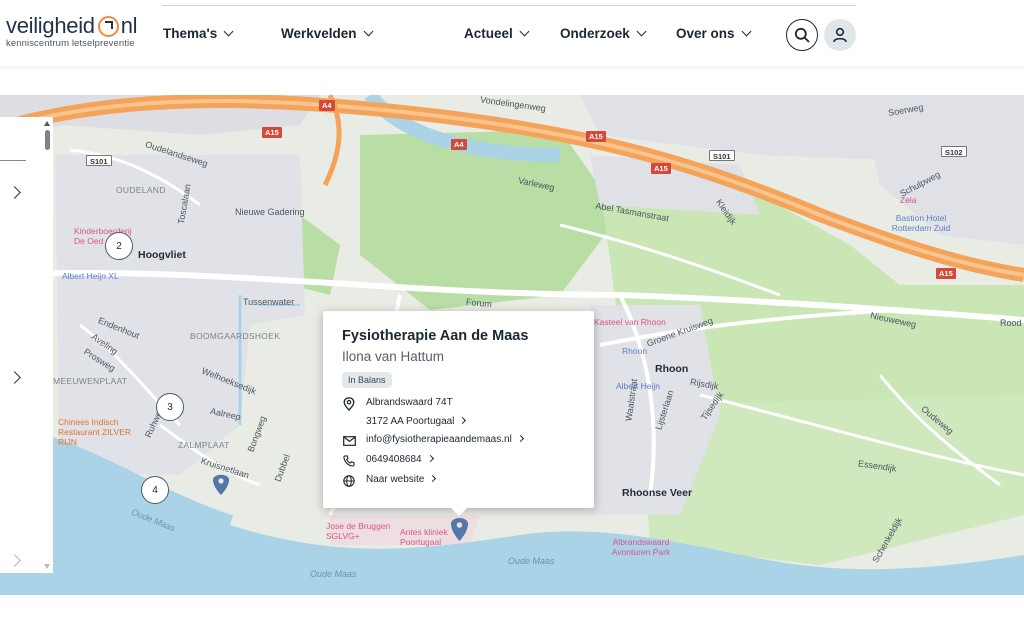  Describe the element at coordinates (409, 402) in the screenshot. I see `popup-address-line1: Albrandswaard 74T` at that location.